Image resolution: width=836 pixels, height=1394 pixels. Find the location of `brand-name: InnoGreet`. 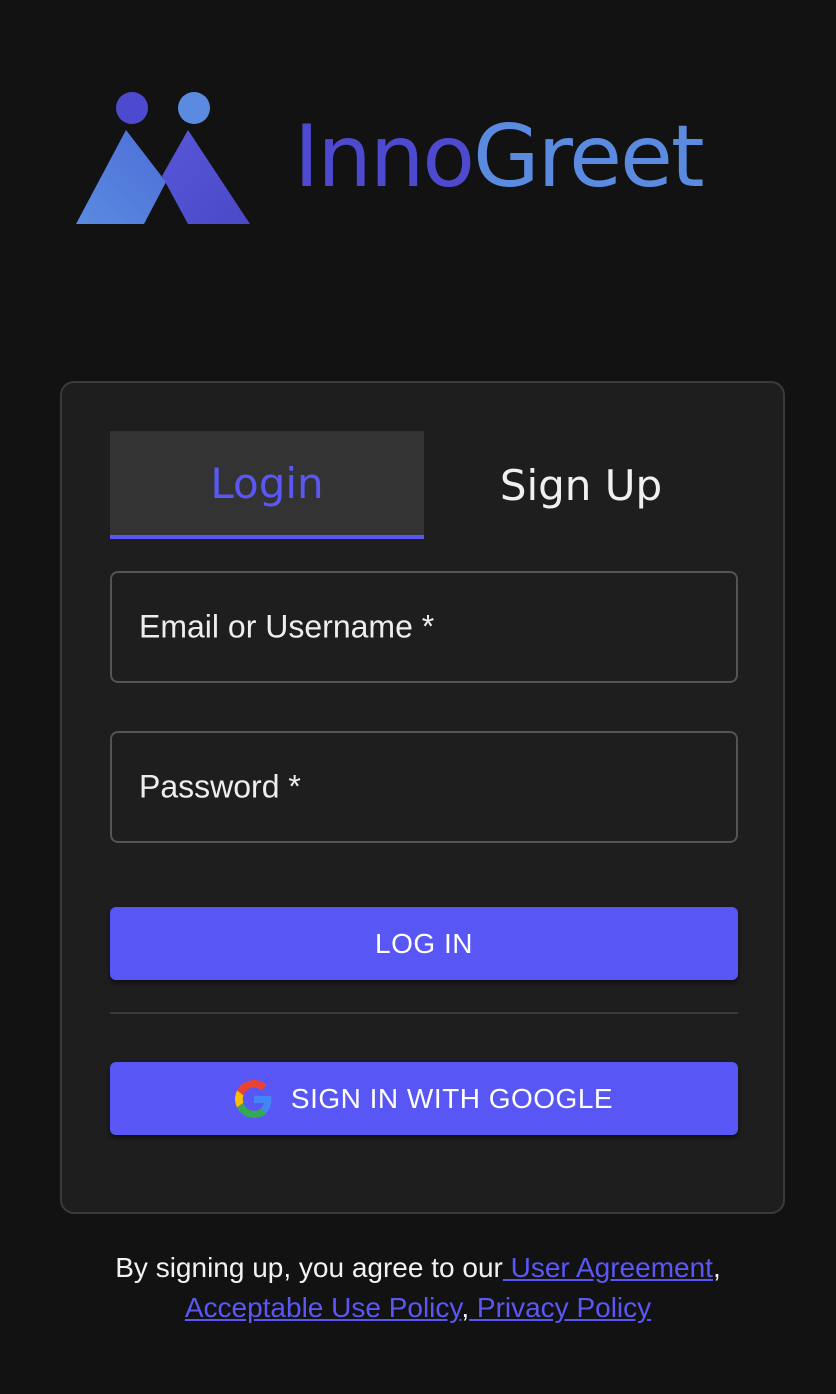

brand-name: InnoGreet is located at coordinates (499, 157).